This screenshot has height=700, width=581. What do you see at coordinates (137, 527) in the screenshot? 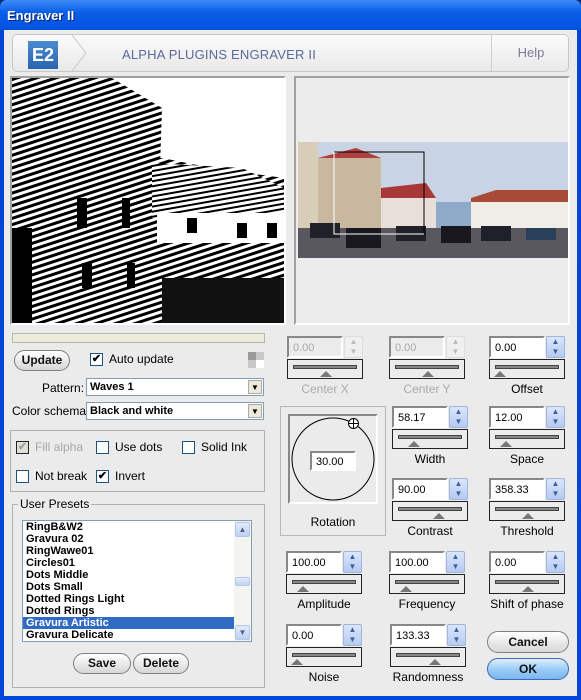
I see `preset-list-item: RingB&W2` at bounding box center [137, 527].